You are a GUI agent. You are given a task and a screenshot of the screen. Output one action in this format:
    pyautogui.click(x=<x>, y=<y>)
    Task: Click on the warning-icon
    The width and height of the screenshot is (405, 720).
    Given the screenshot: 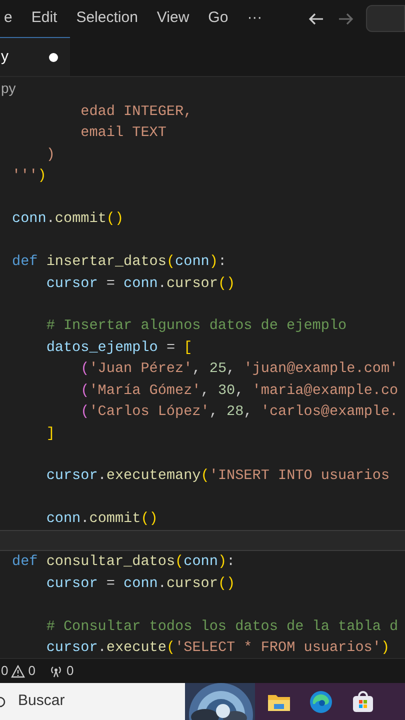 What is the action you would take?
    pyautogui.click(x=18, y=671)
    